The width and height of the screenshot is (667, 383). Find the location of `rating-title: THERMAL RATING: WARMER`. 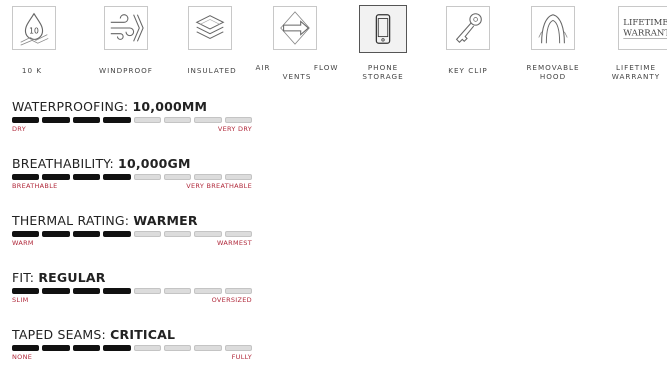

rating-title: THERMAL RATING: WARMER is located at coordinates (137, 220).